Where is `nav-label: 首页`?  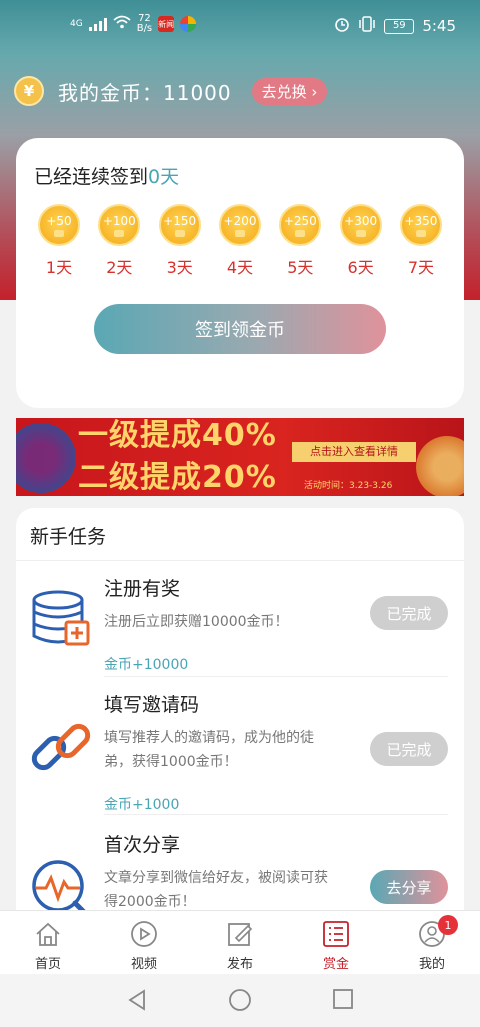
nav-label: 首页 is located at coordinates (47, 964).